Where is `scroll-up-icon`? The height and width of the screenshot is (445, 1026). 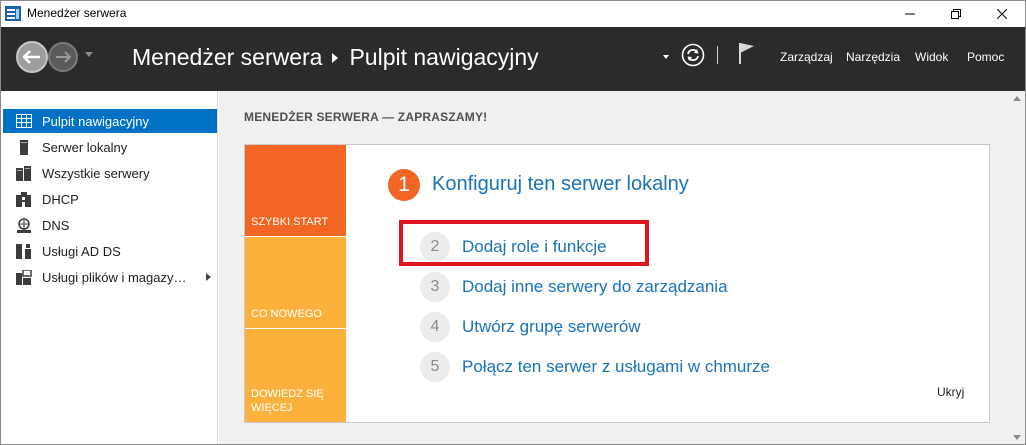
scroll-up-icon is located at coordinates (1017, 98).